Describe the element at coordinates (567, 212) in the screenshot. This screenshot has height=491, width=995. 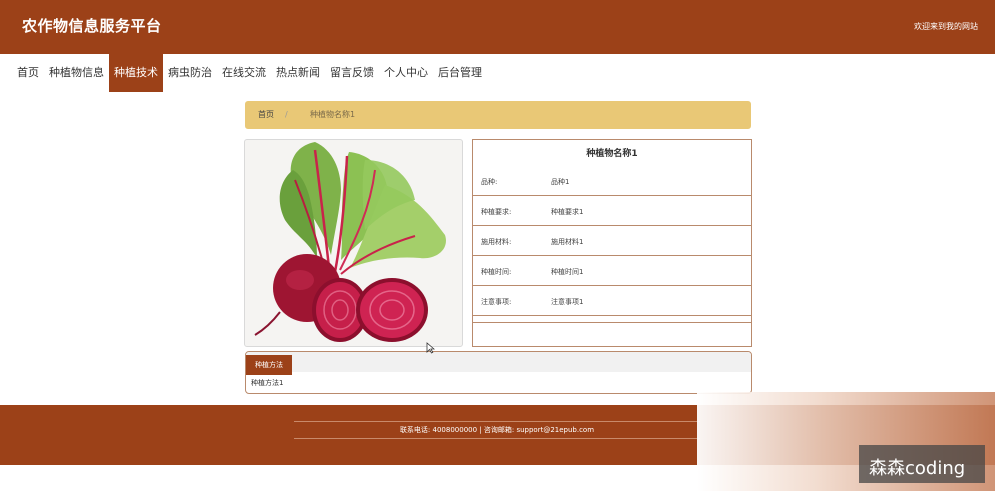
I see `detail-value: 种植要求1` at that location.